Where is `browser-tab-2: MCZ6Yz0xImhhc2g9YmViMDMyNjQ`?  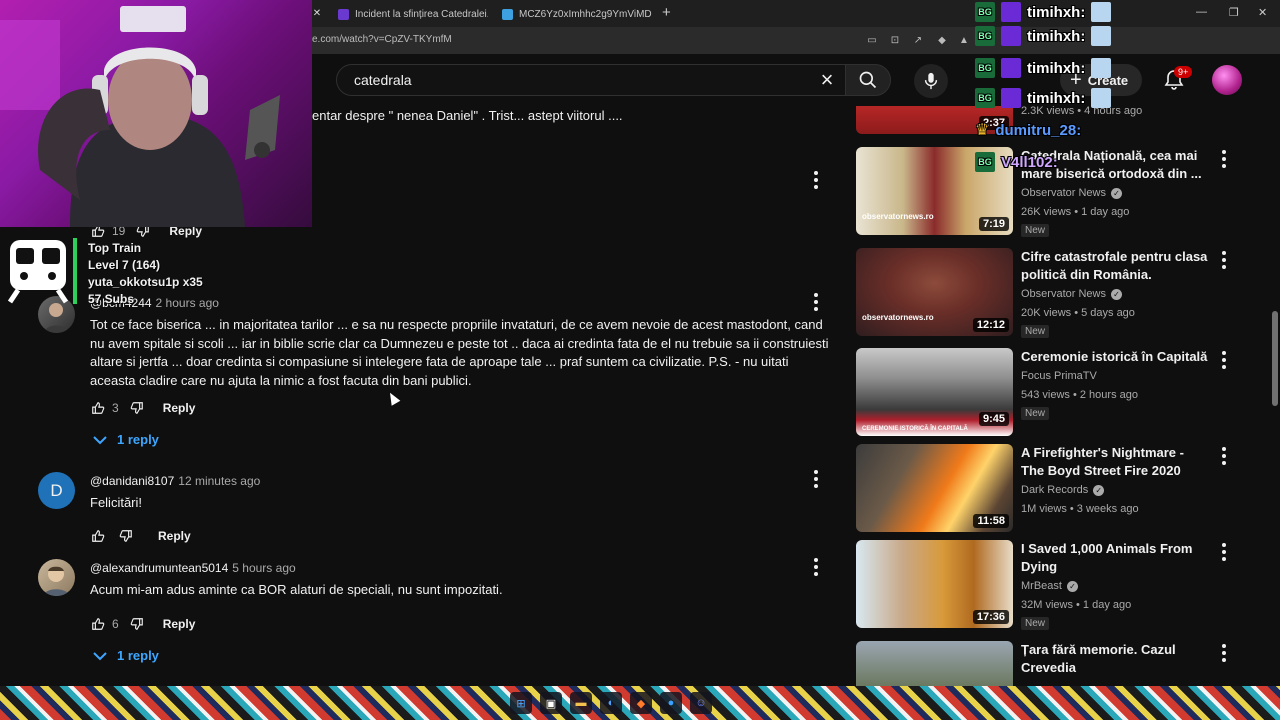 browser-tab-2: MCZ6Yz0xImhhc2g9YmViMDMyNjQ is located at coordinates (577, 14).